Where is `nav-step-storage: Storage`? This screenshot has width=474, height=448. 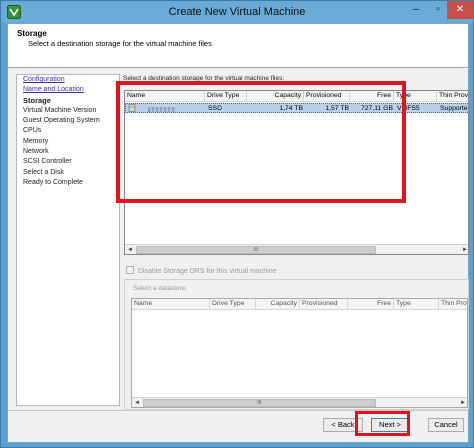
nav-step-storage: Storage is located at coordinates (37, 100).